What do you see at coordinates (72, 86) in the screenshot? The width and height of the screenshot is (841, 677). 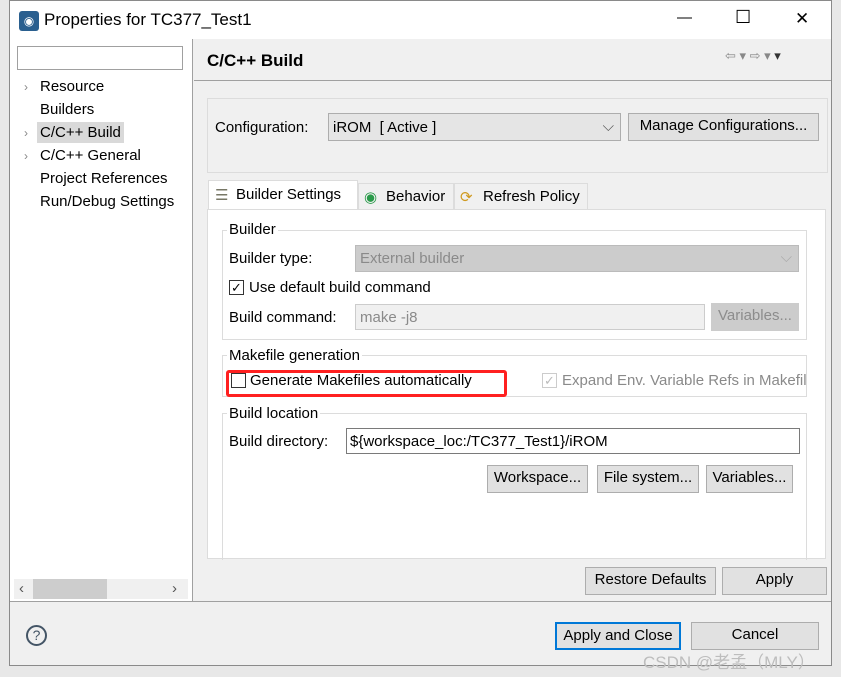 I see `sidebar-item-resource: Resource` at bounding box center [72, 86].